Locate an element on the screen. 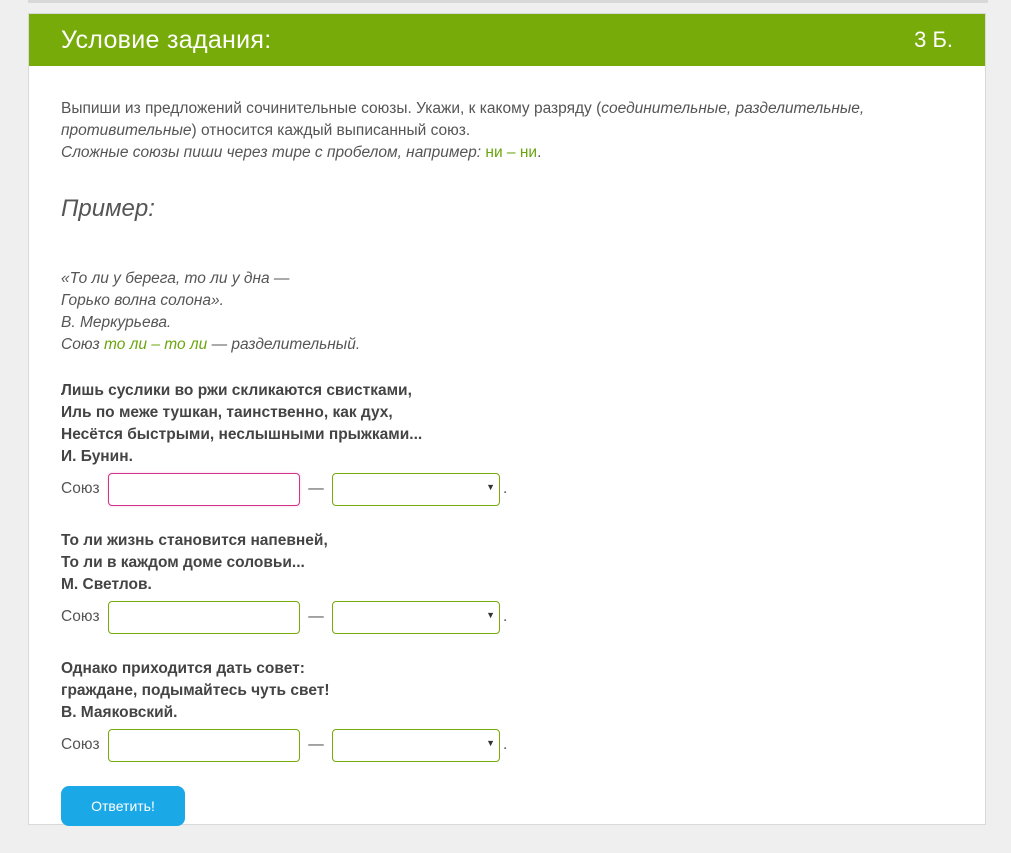 The image size is (1011, 853). example-answer-prefix: Союз is located at coordinates (82, 344).